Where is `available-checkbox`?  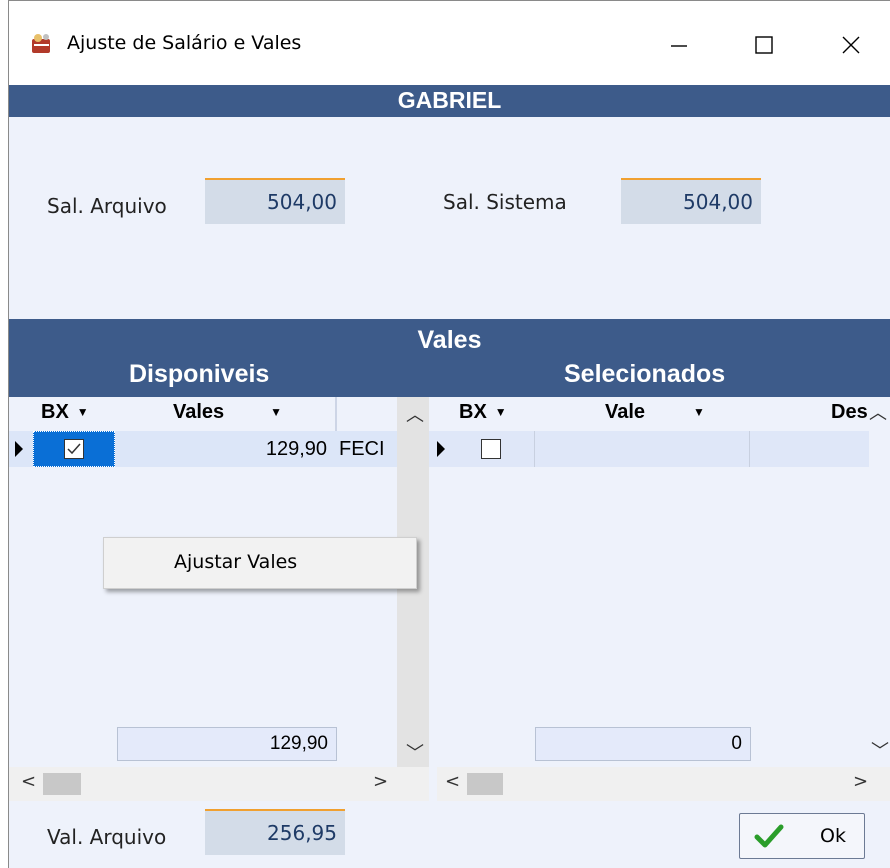 available-checkbox is located at coordinates (74, 449).